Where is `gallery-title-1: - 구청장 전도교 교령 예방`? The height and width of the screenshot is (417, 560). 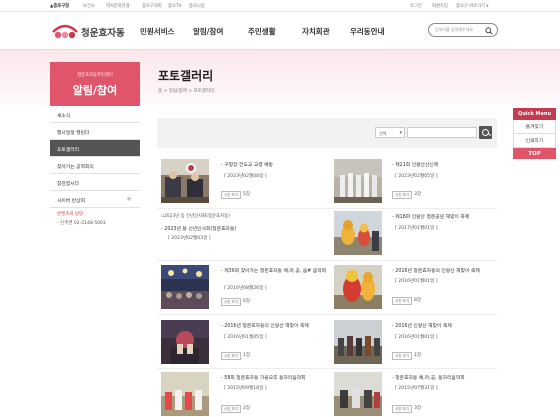
gallery-title-1: - 구청장 전도교 교령 예방 is located at coordinates (247, 164).